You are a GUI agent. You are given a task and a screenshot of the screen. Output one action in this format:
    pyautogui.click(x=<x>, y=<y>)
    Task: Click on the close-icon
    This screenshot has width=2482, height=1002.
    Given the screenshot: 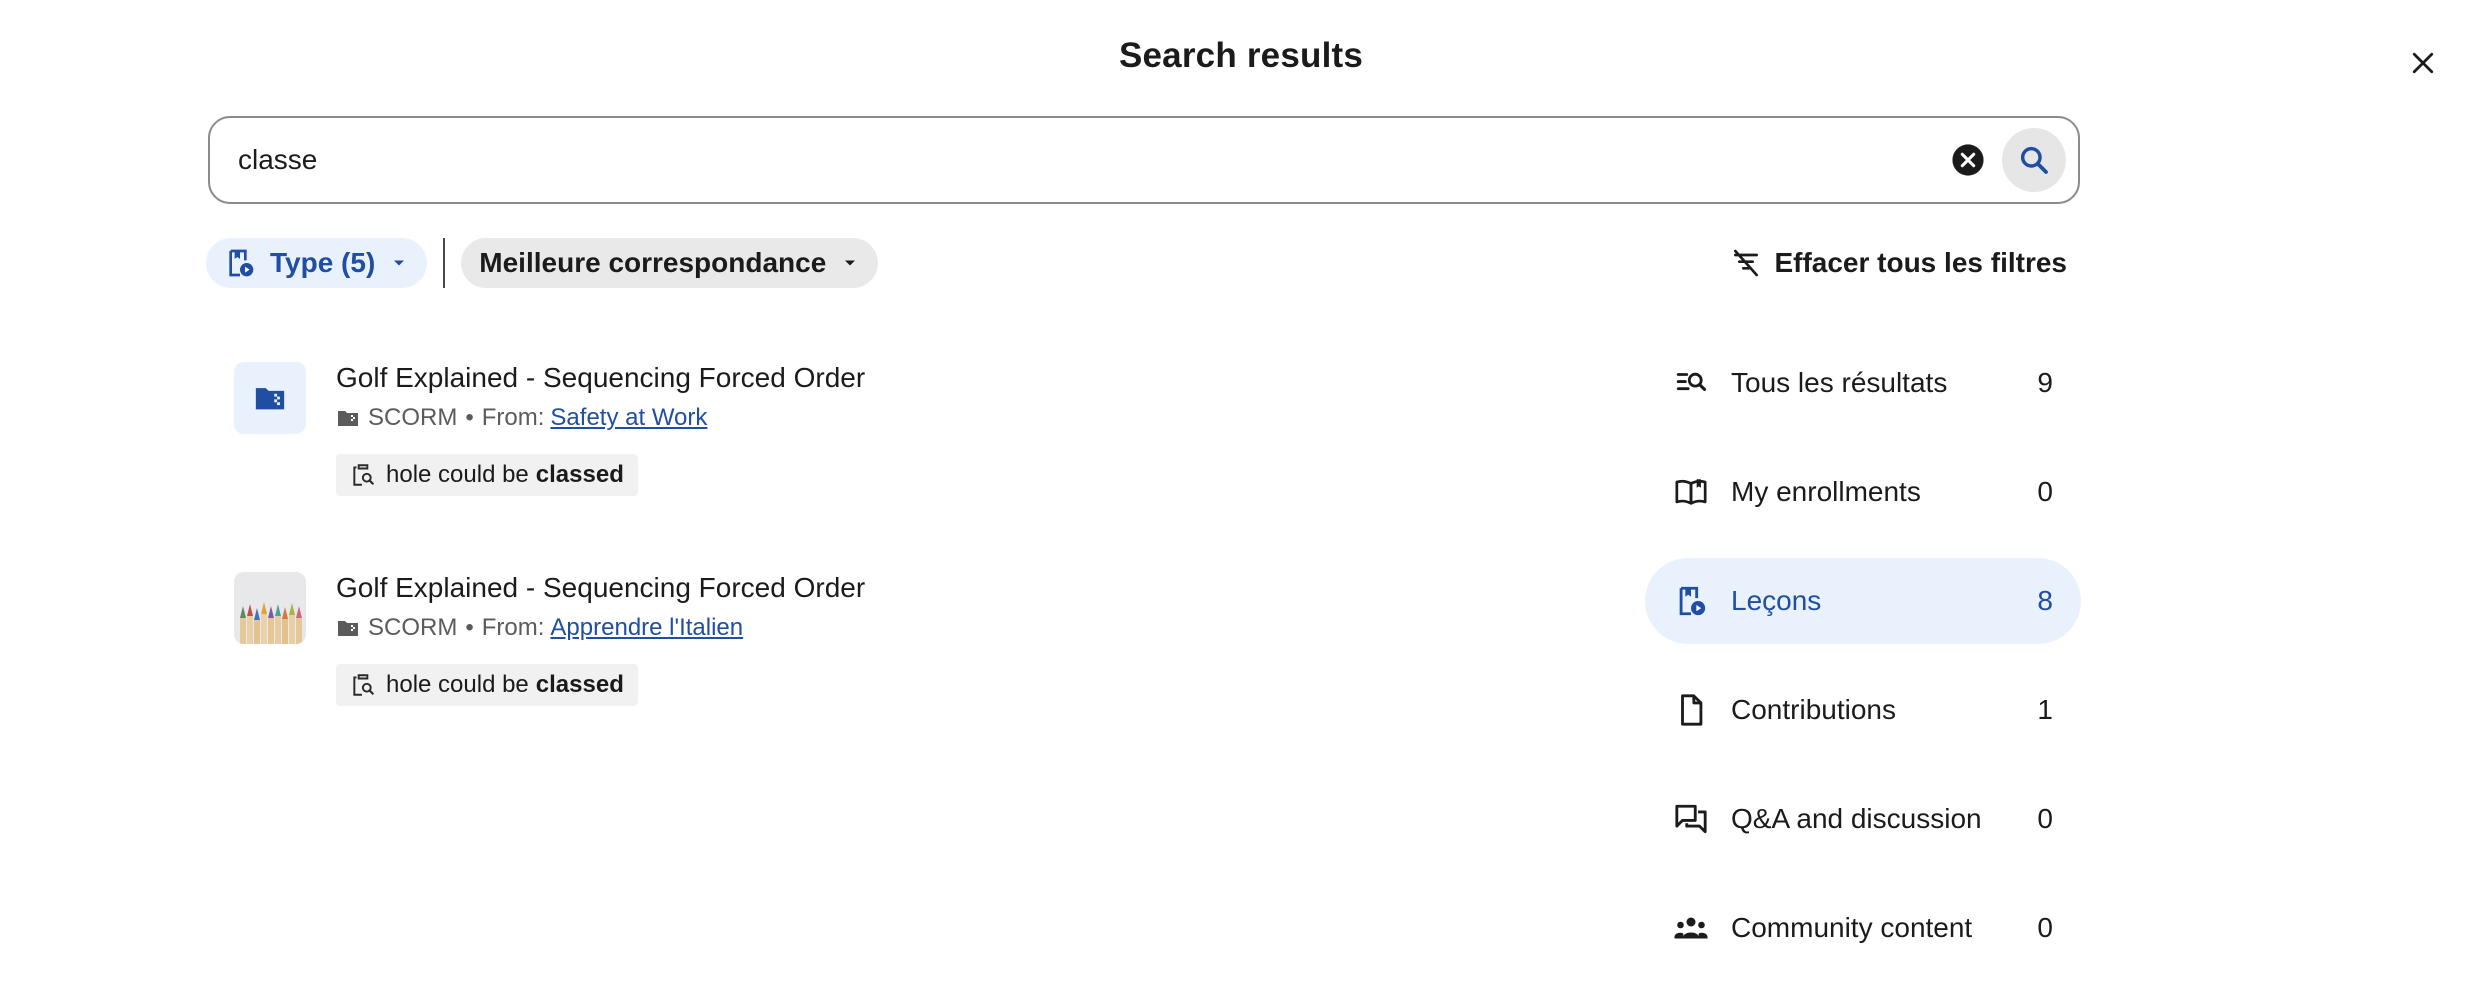 What is the action you would take?
    pyautogui.click(x=2423, y=63)
    